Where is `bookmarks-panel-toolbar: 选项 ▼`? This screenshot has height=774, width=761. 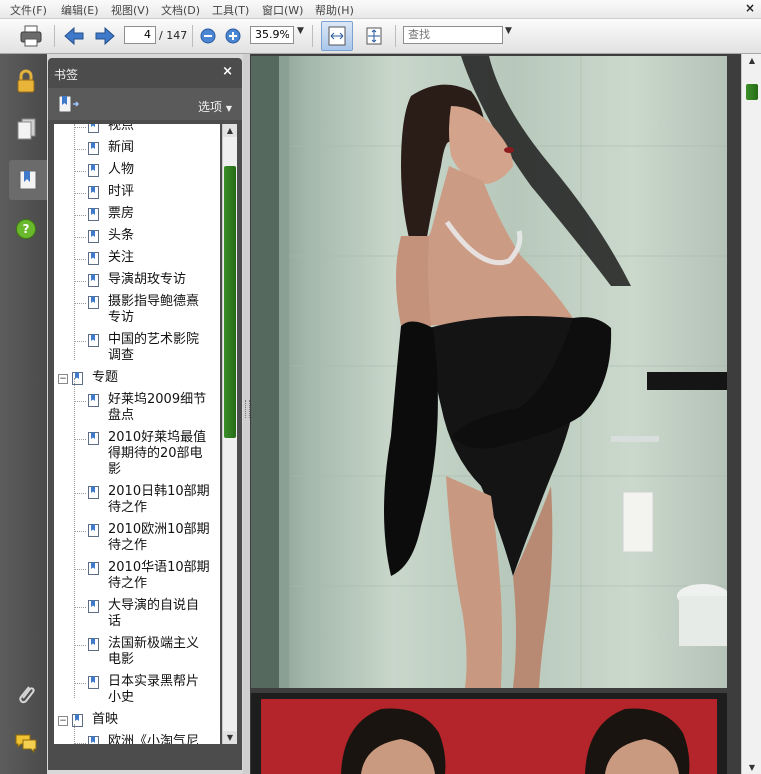 bookmarks-panel-toolbar: 选项 ▼ is located at coordinates (145, 104).